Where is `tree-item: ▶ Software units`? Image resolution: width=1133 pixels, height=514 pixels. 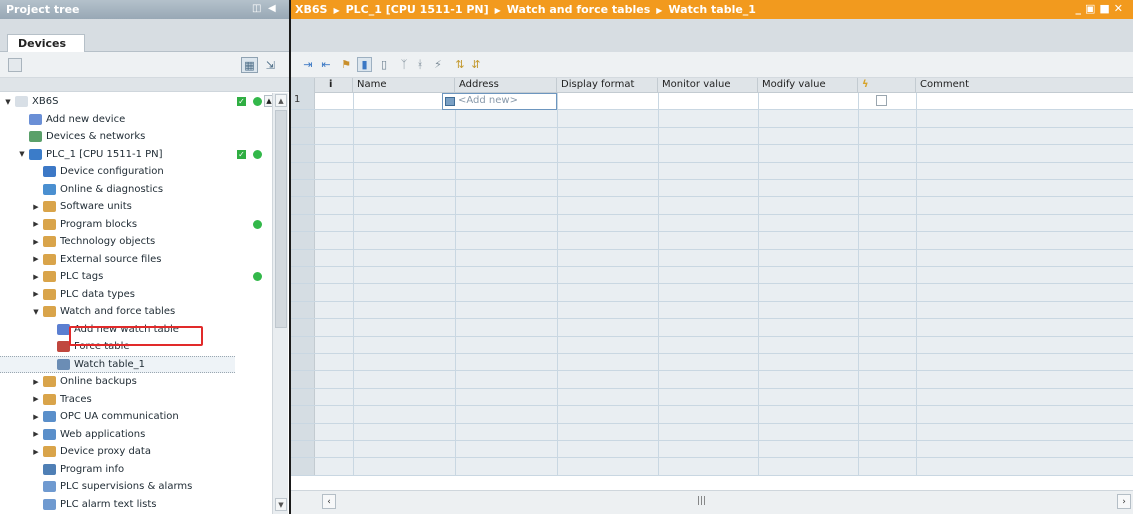 tree-item: ▶ Software units is located at coordinates (136, 207).